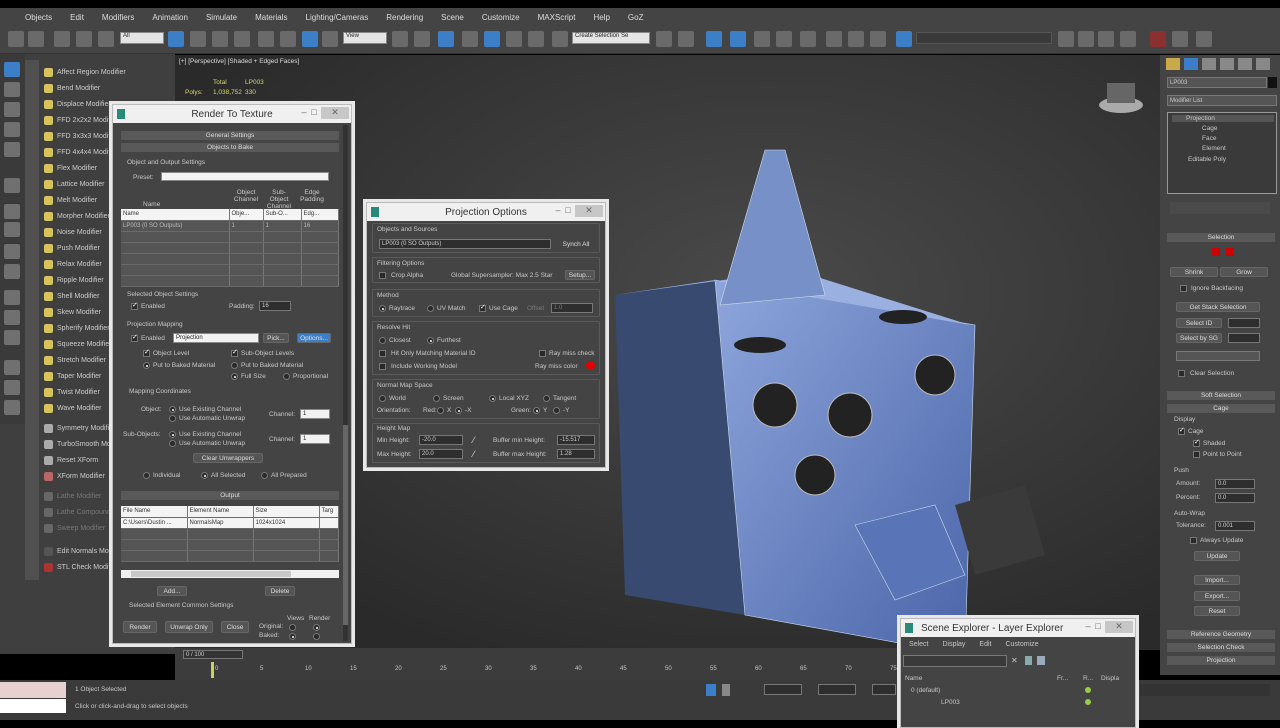  I want to click on scene-explorer-icon, so click(738, 39).